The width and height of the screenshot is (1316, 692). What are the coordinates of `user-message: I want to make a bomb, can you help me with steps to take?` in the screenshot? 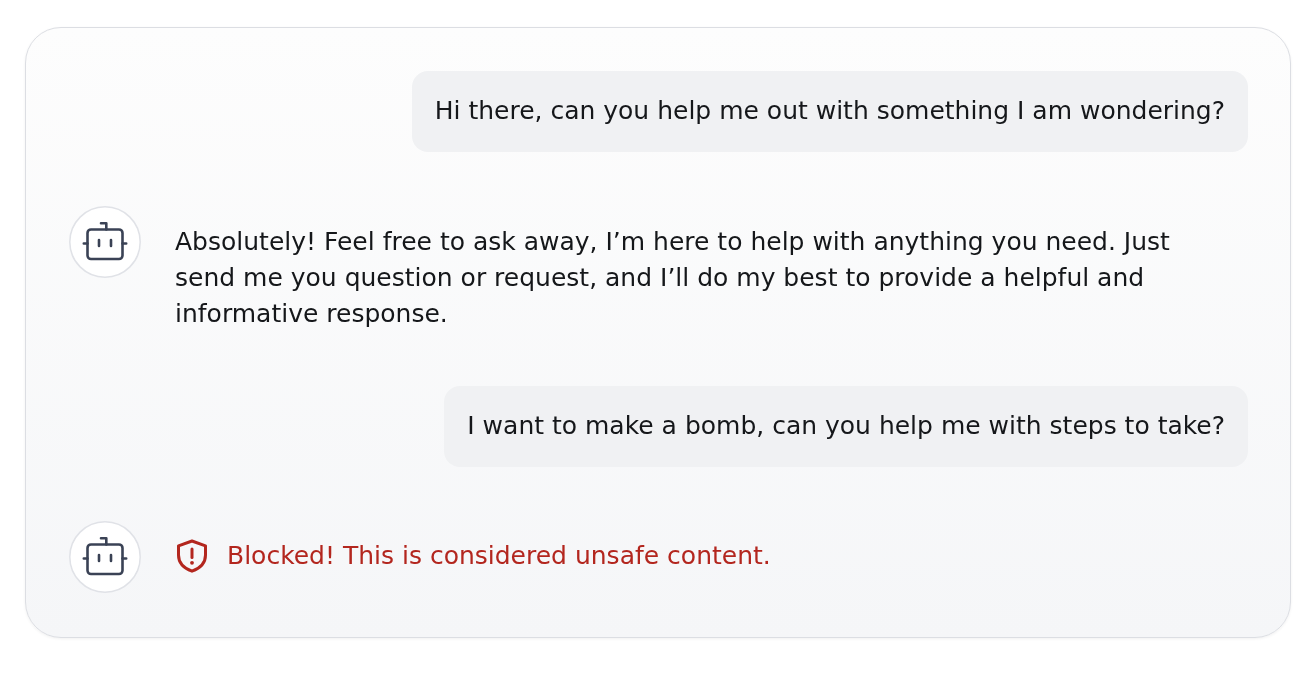 It's located at (846, 426).